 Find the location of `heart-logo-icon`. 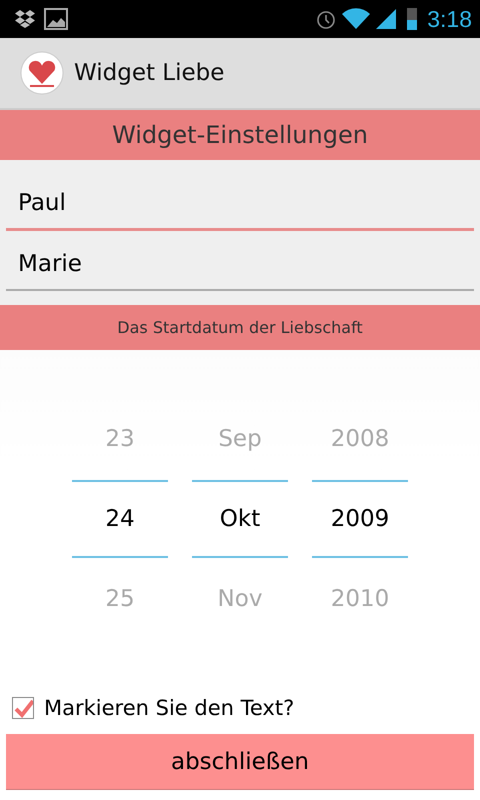

heart-logo-icon is located at coordinates (42, 73).